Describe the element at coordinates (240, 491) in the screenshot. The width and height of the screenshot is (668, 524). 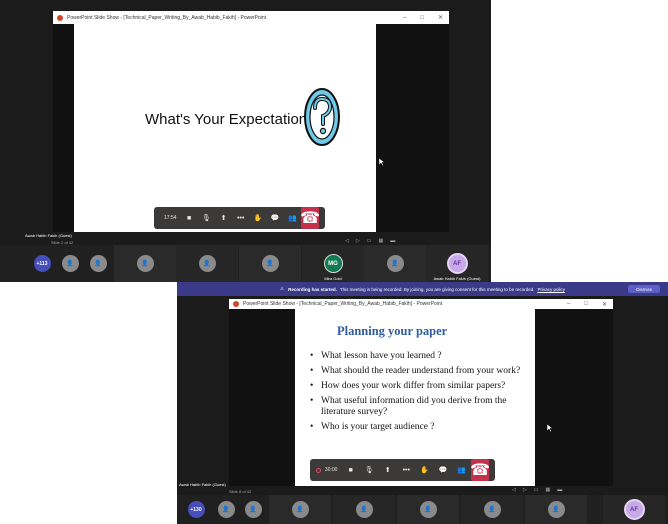
I see `slide-number: Slide 8 of 42` at that location.